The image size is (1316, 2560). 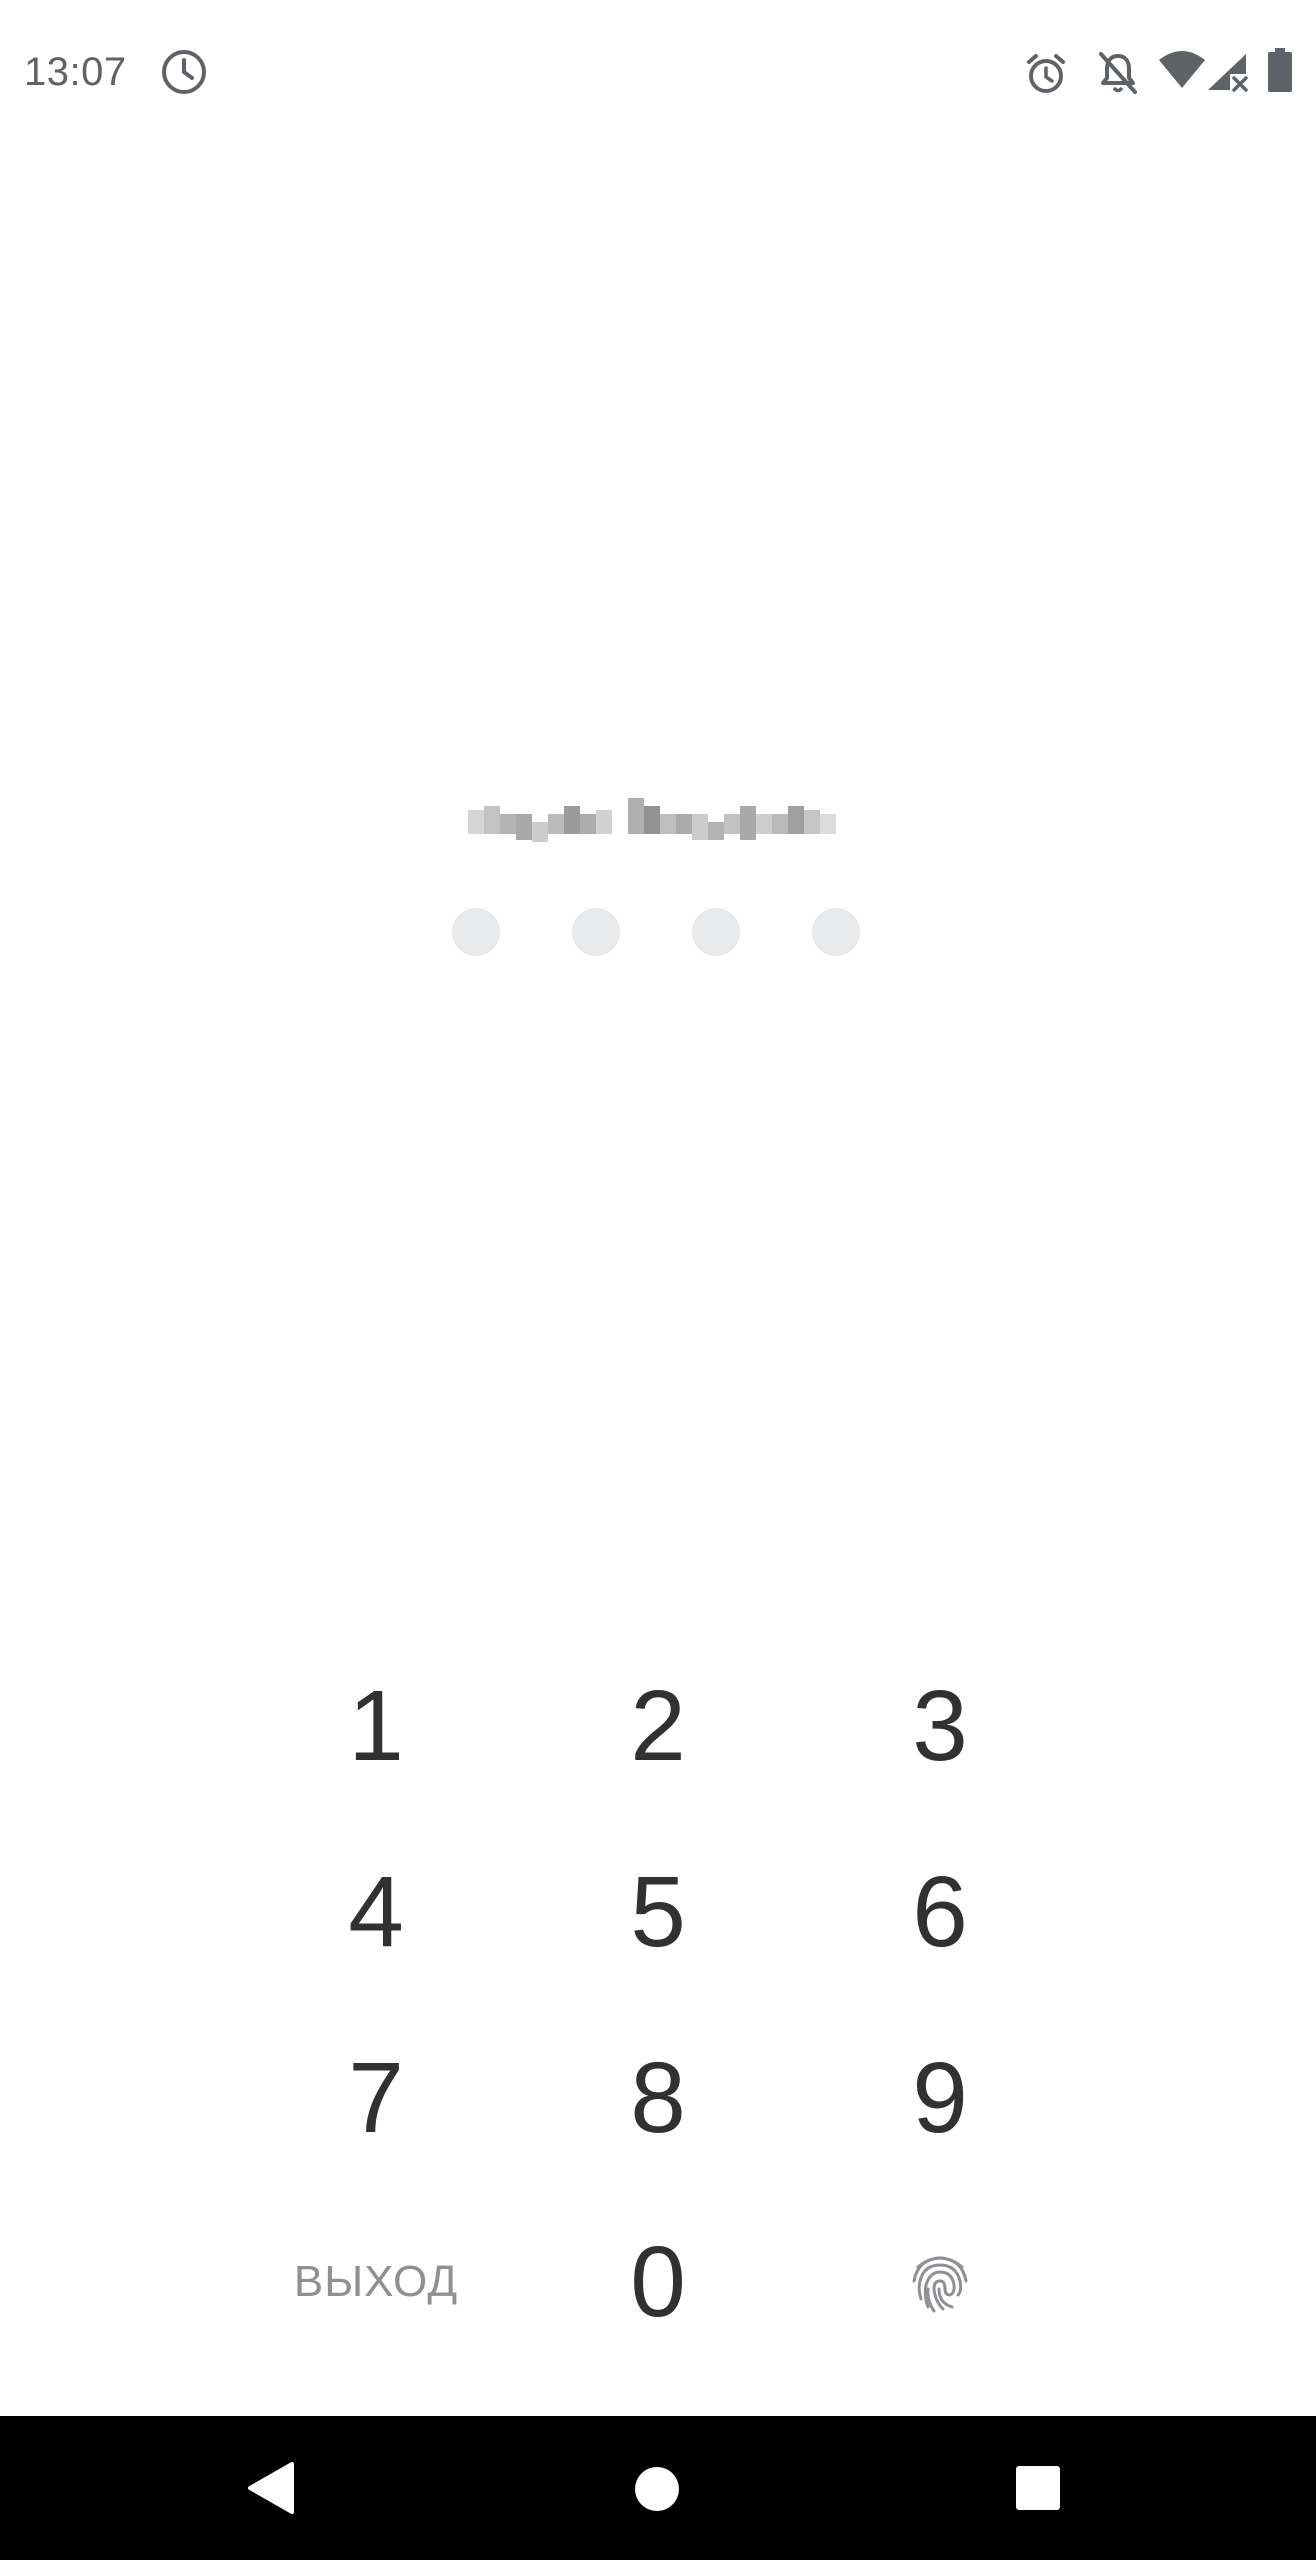 I want to click on home-icon, so click(x=657, y=2491).